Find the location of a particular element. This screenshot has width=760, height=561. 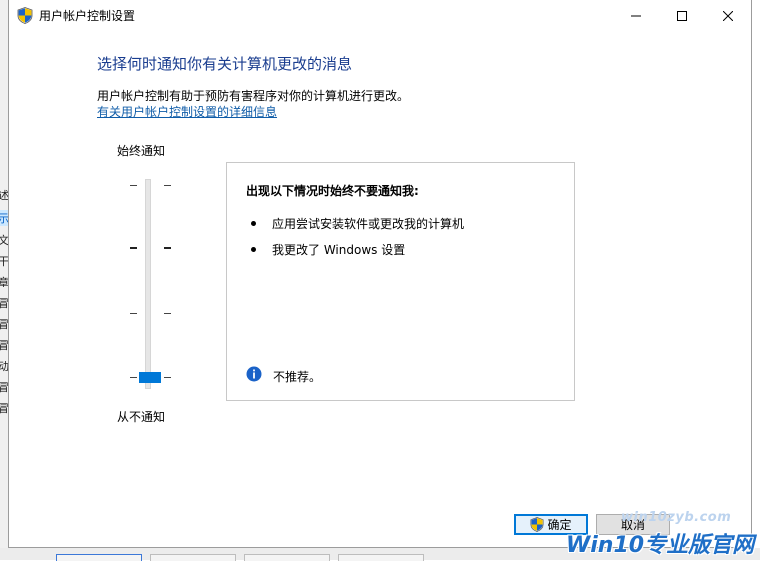

close-button is located at coordinates (728, 15).